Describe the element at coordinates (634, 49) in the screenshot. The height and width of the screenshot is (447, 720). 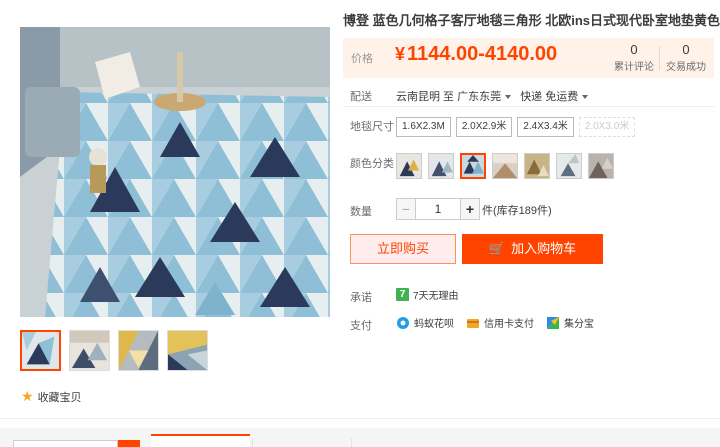
I see `reviews-count: 0` at that location.